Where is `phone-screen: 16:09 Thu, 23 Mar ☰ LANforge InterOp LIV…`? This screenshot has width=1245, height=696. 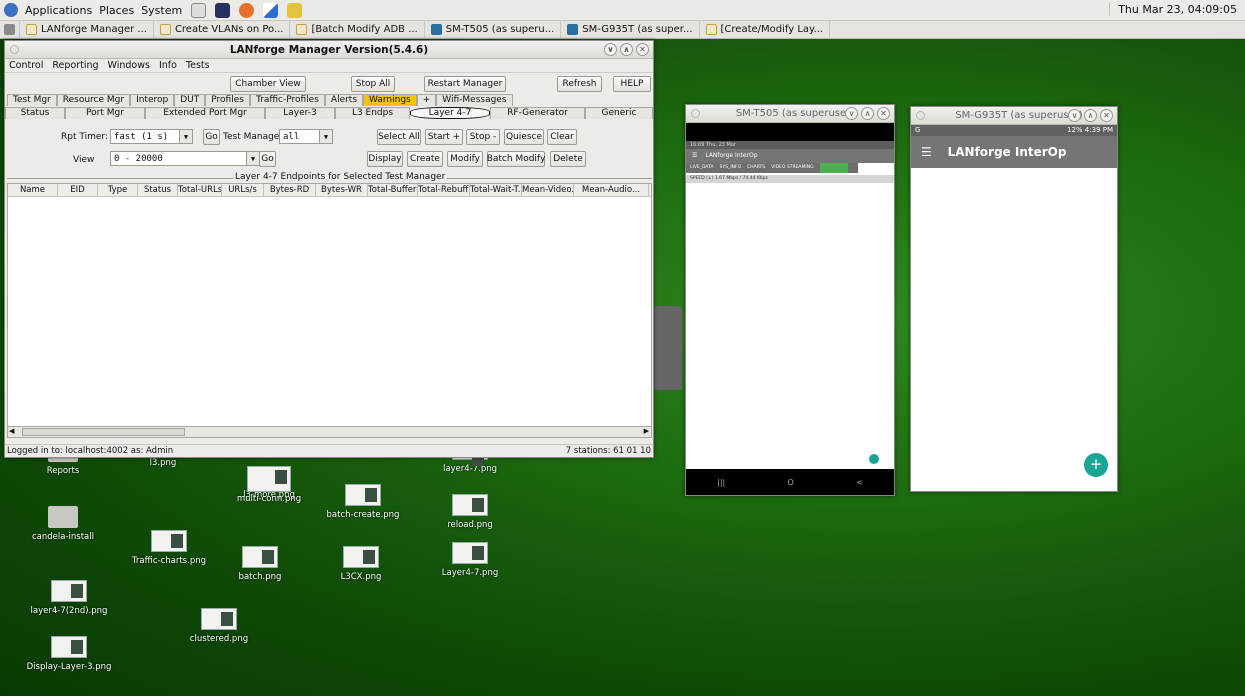 phone-screen: 16:09 Thu, 23 Mar ☰ LANforge InterOp LIV… is located at coordinates (790, 309).